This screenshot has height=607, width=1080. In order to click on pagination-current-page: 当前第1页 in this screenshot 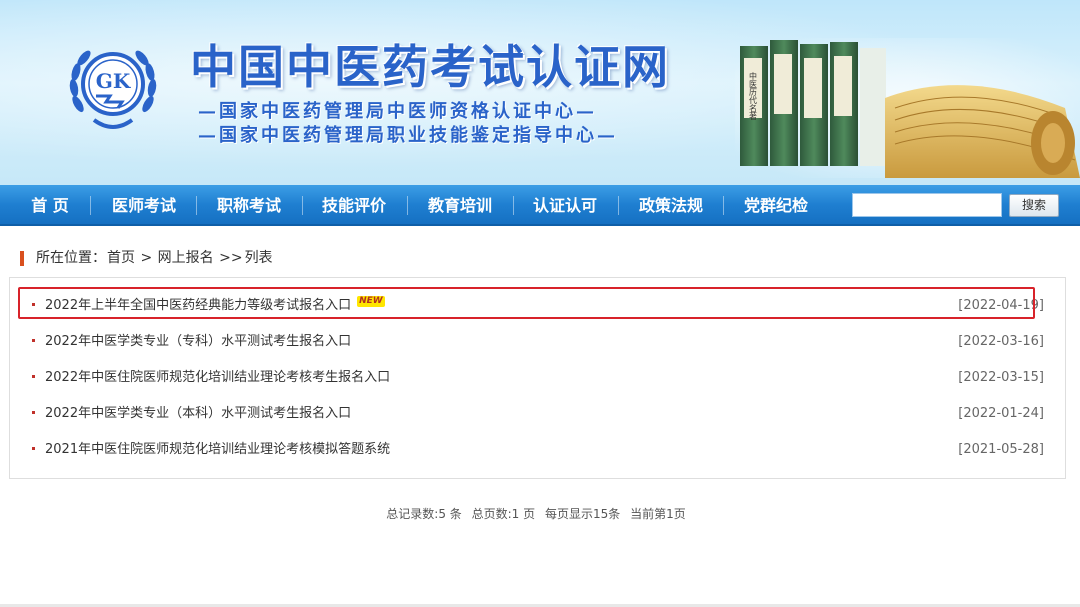, I will do `click(658, 514)`.